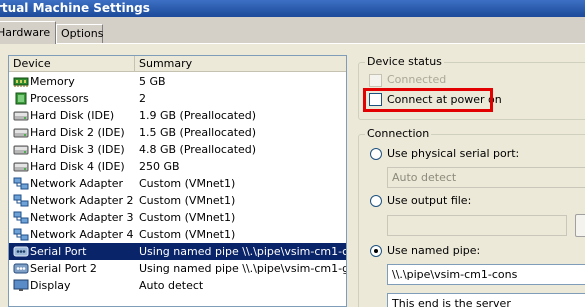 The image size is (585, 307). What do you see at coordinates (171, 285) in the screenshot?
I see `device-summary: Auto detect` at bounding box center [171, 285].